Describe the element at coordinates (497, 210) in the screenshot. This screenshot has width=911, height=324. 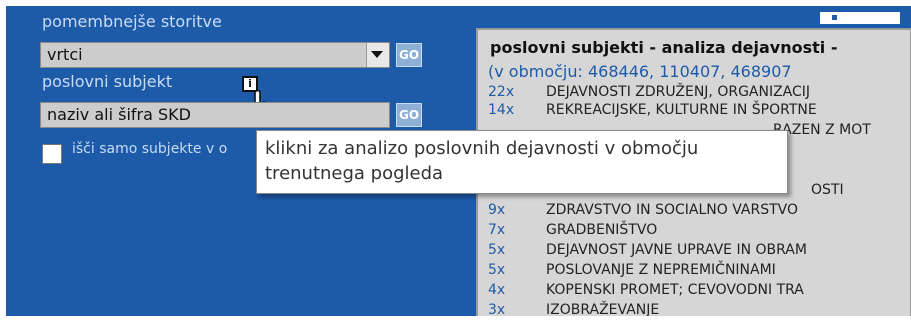
I see `row-count: 9x` at that location.